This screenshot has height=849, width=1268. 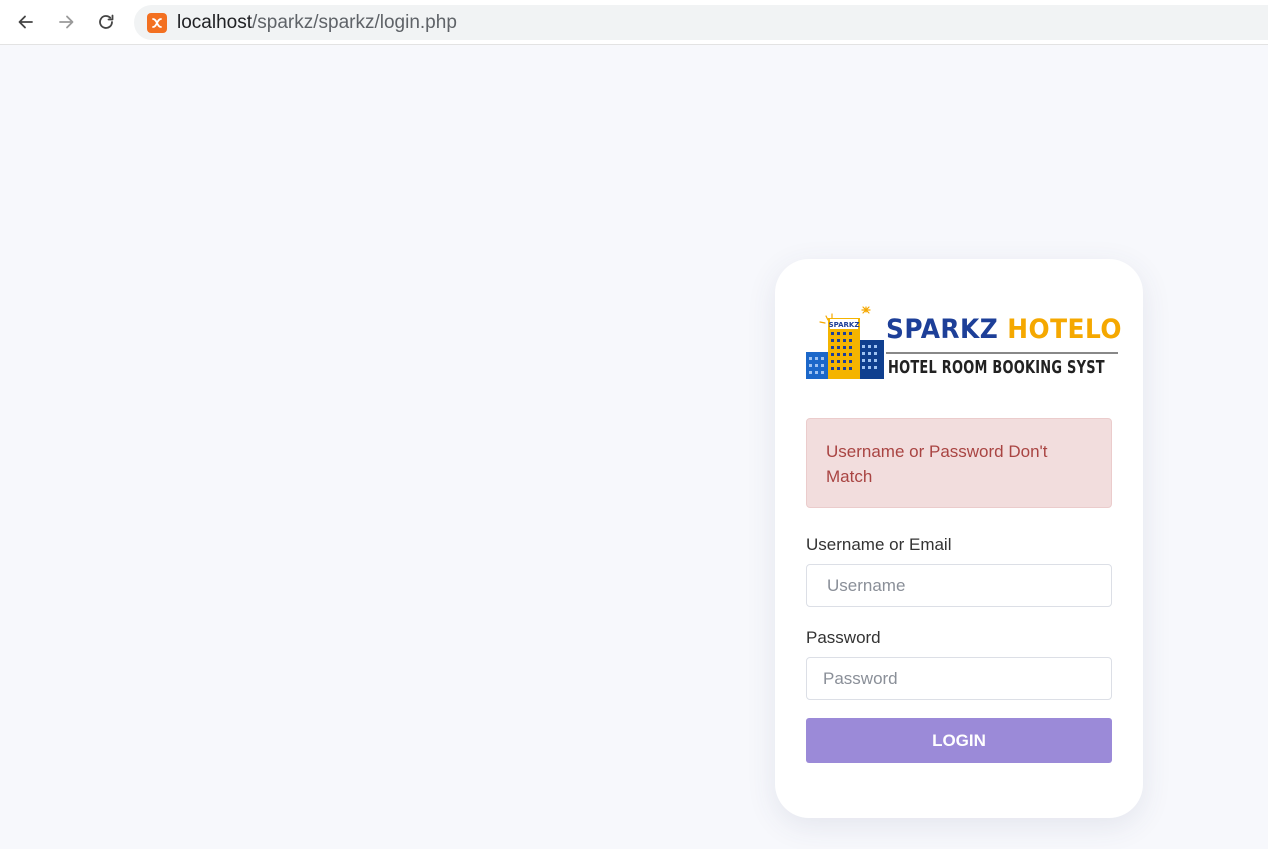 I want to click on logo-title-part2: HOTELO, so click(x=1064, y=329).